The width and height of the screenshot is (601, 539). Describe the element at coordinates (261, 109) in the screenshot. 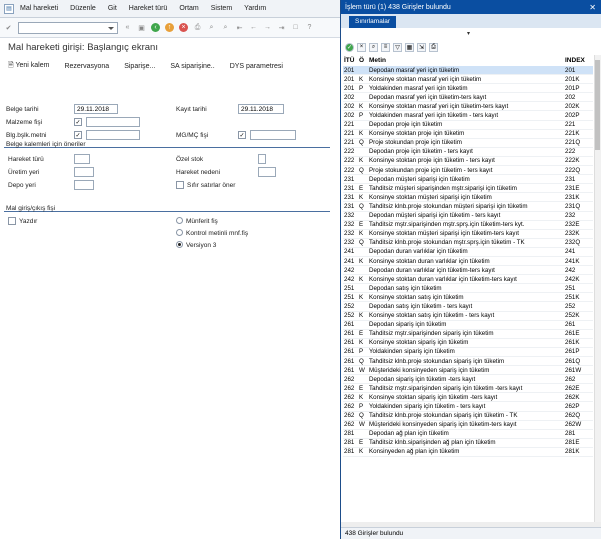

I see `post-date-field: 29.11.2018` at that location.